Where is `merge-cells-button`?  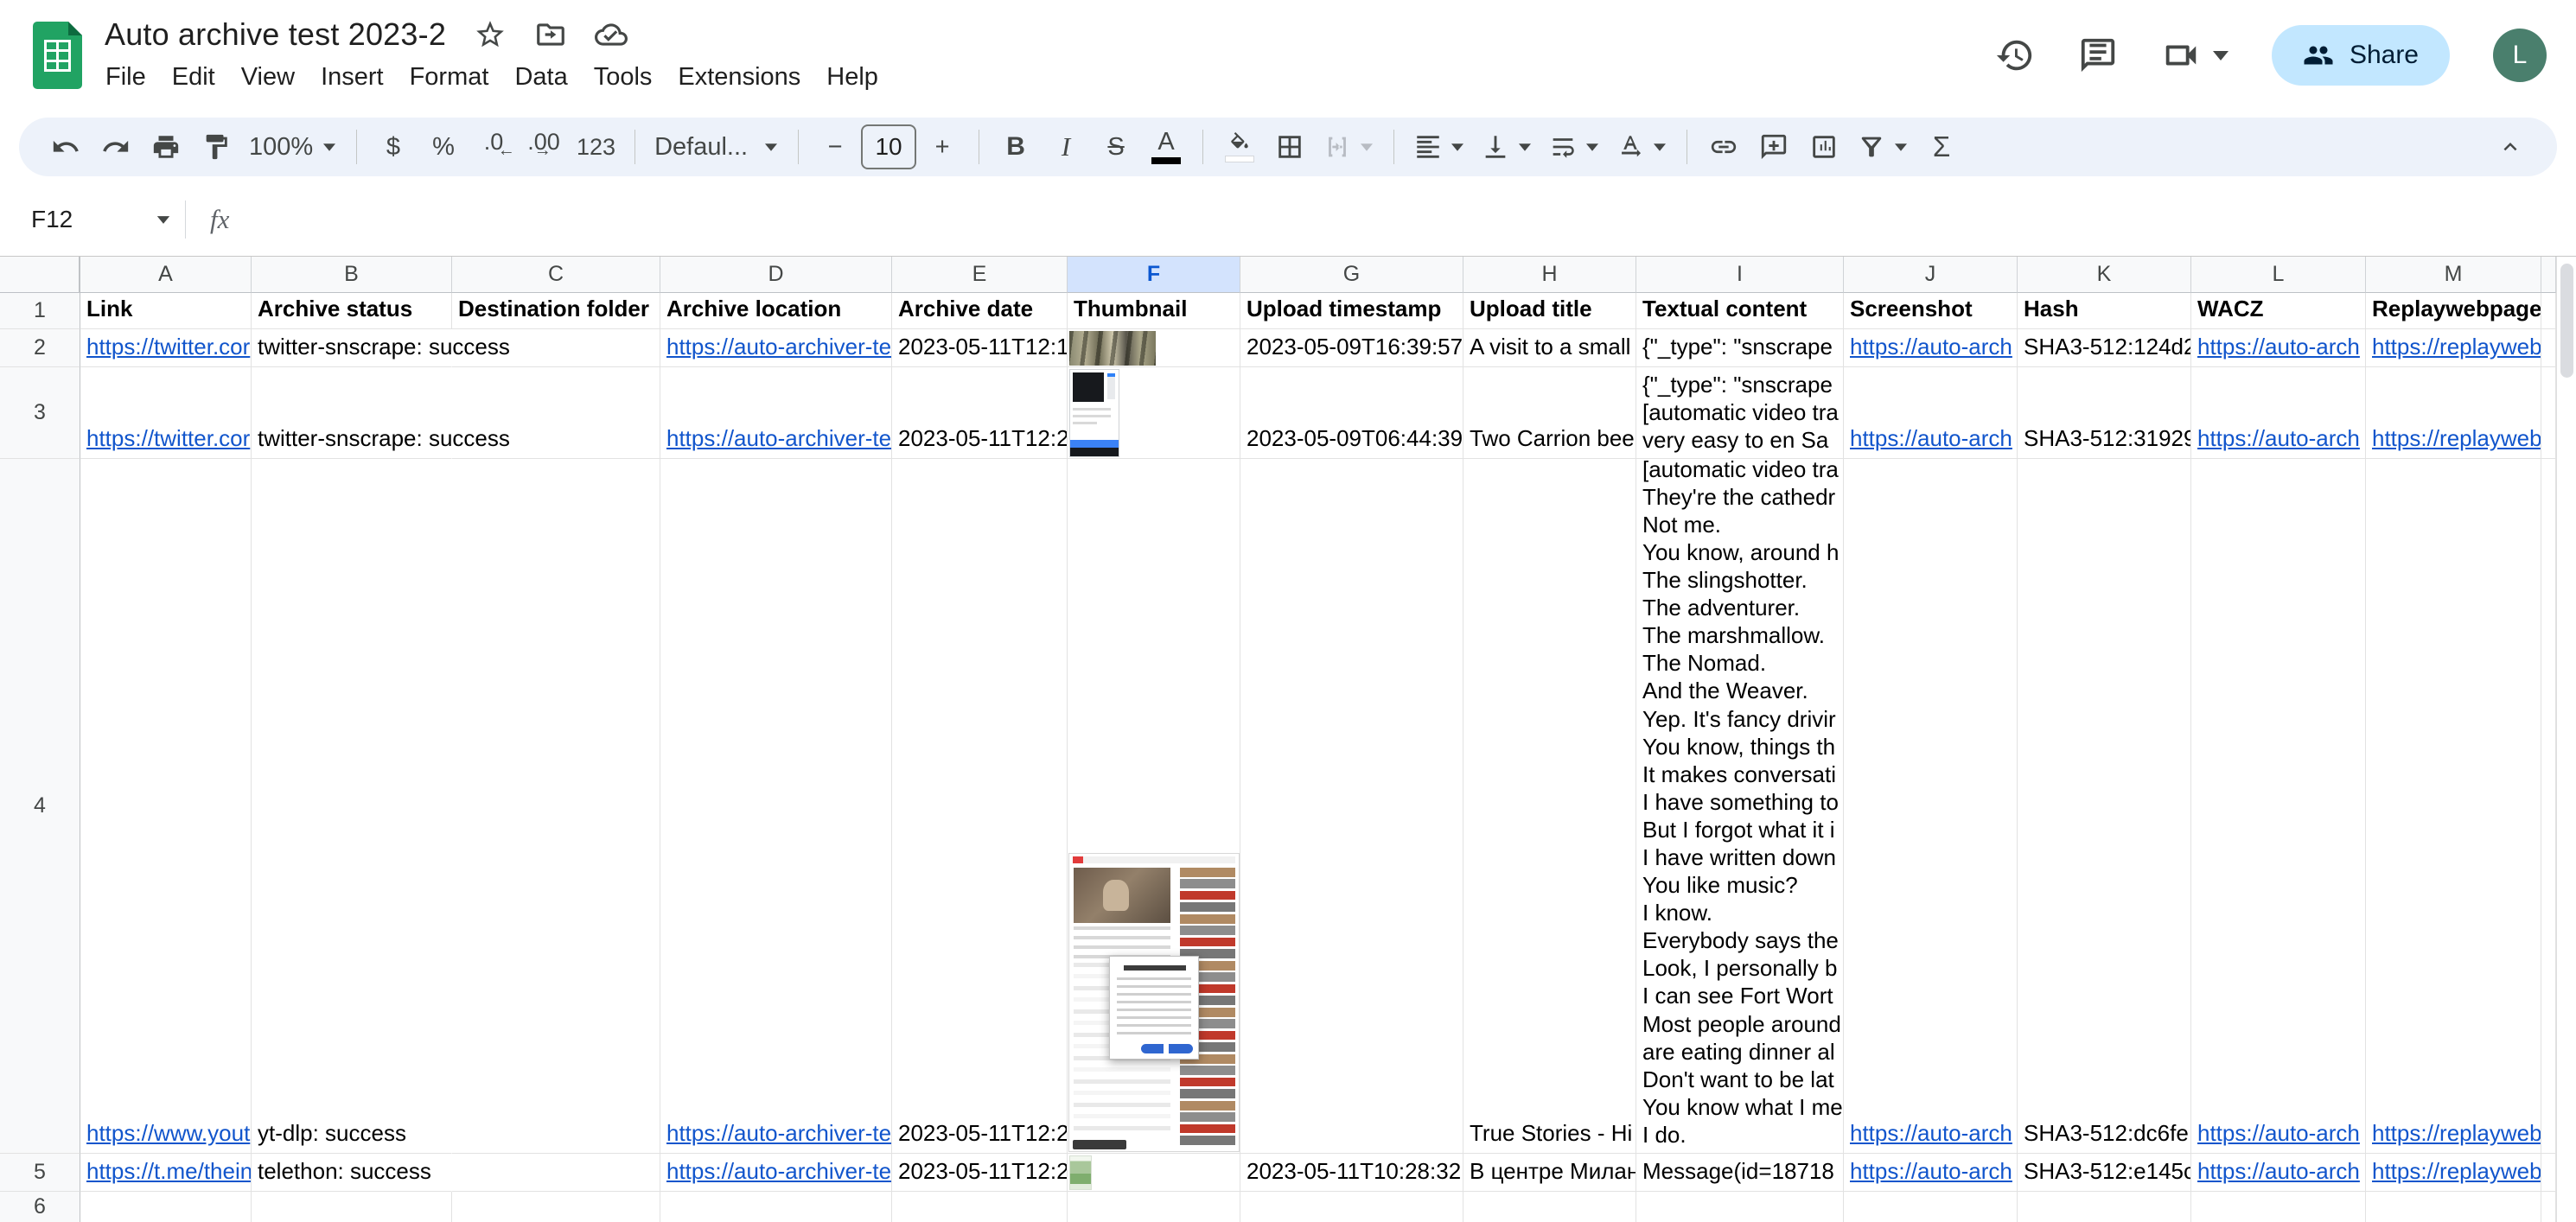 merge-cells-button is located at coordinates (1348, 147).